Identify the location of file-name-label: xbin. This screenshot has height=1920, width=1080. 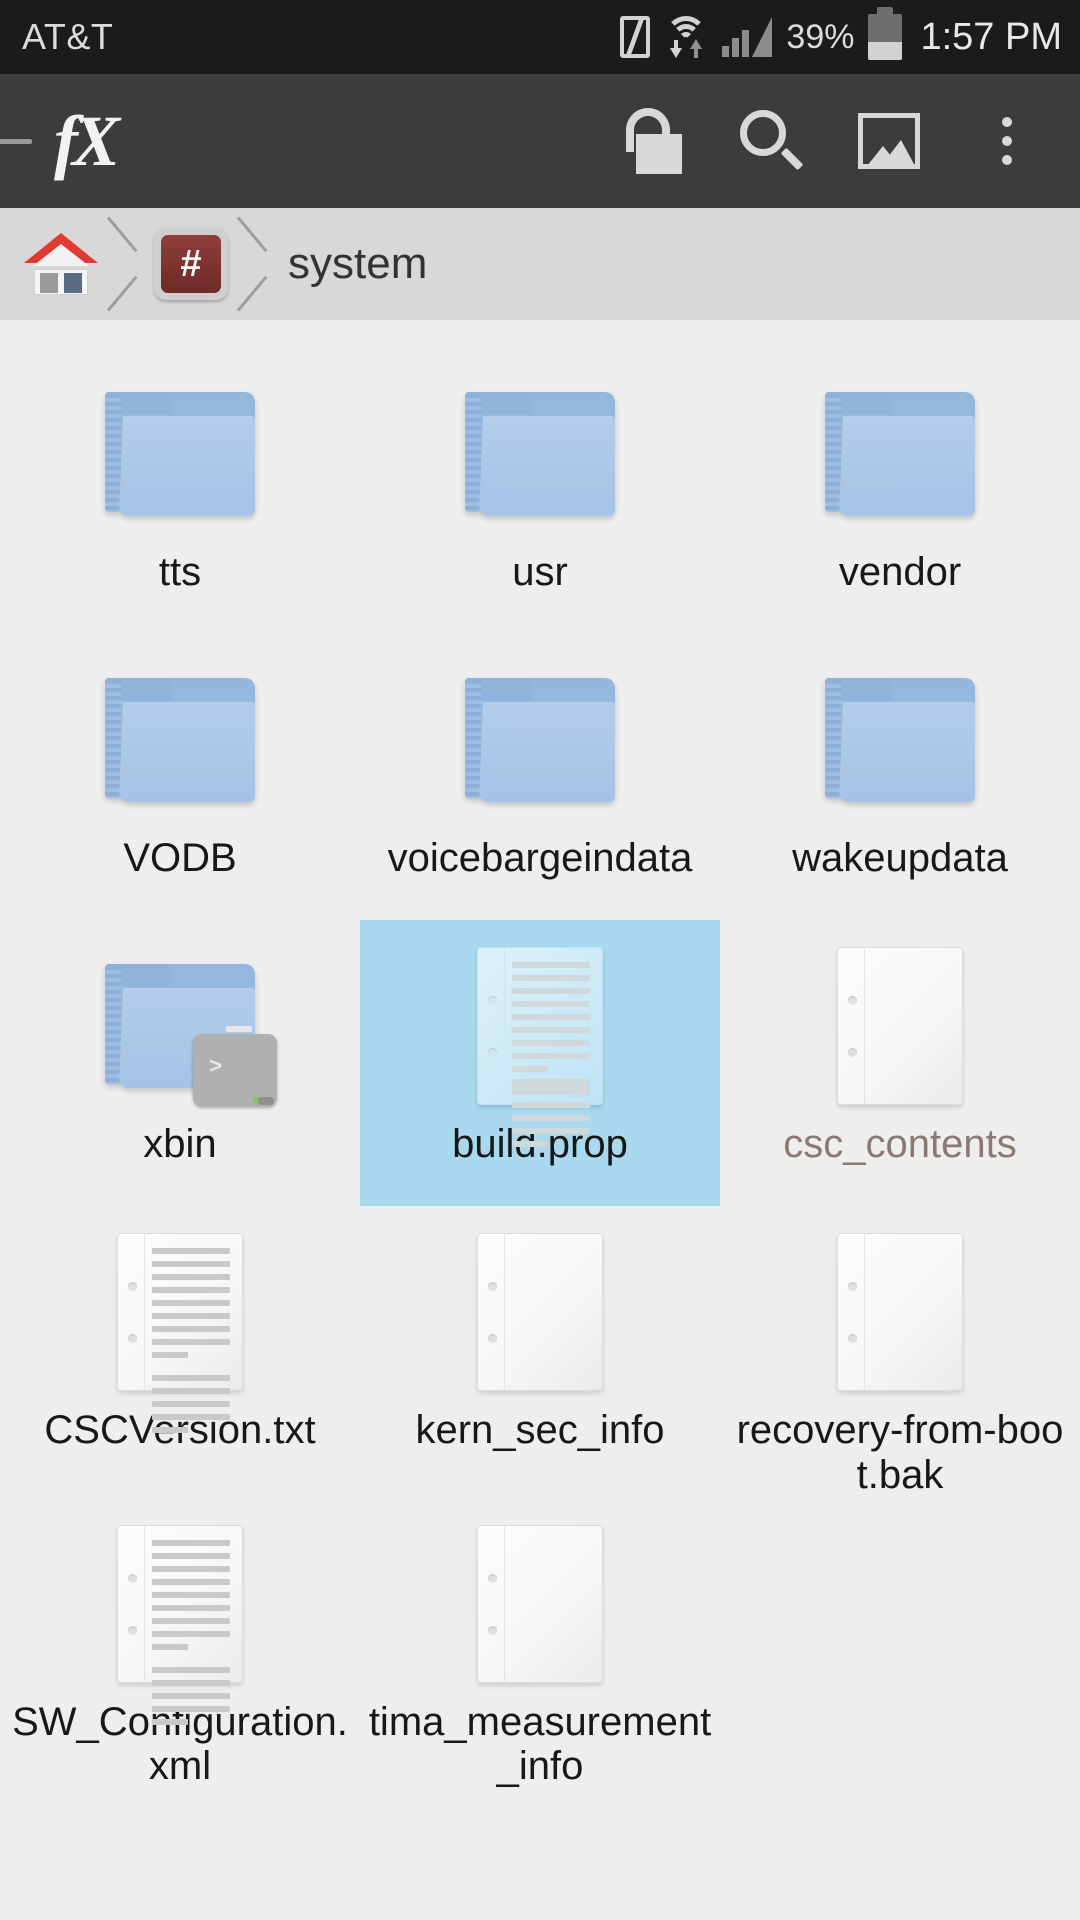
(180, 1144).